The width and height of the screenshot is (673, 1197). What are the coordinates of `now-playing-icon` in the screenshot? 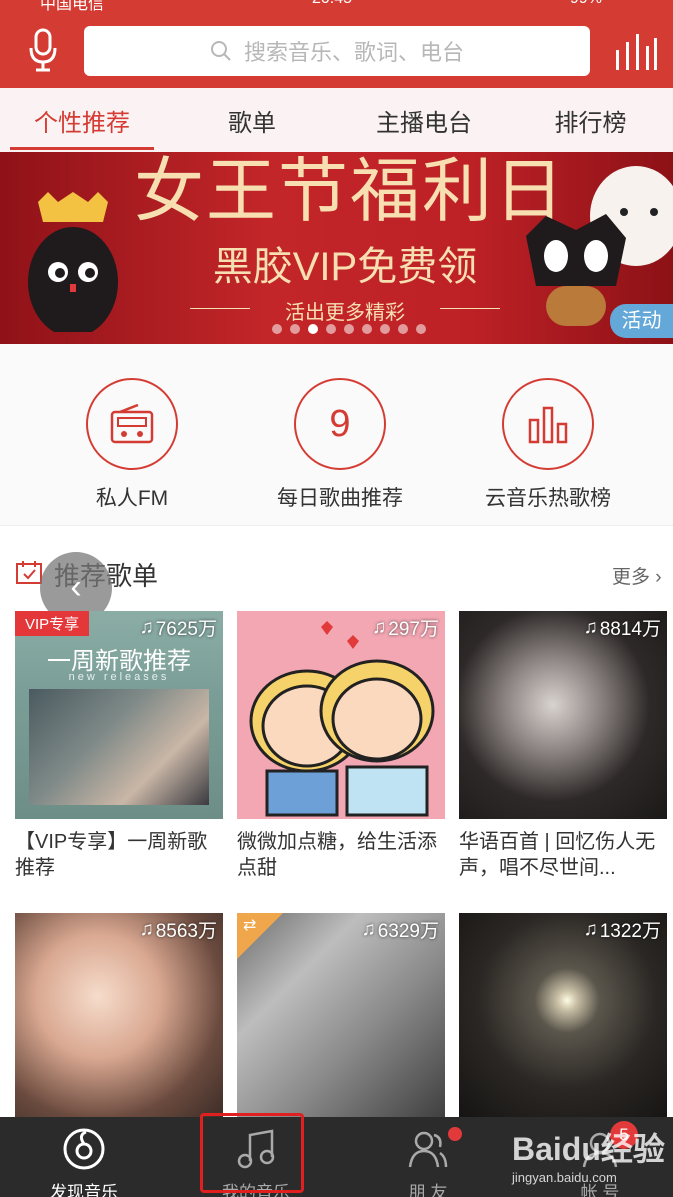 It's located at (636, 52).